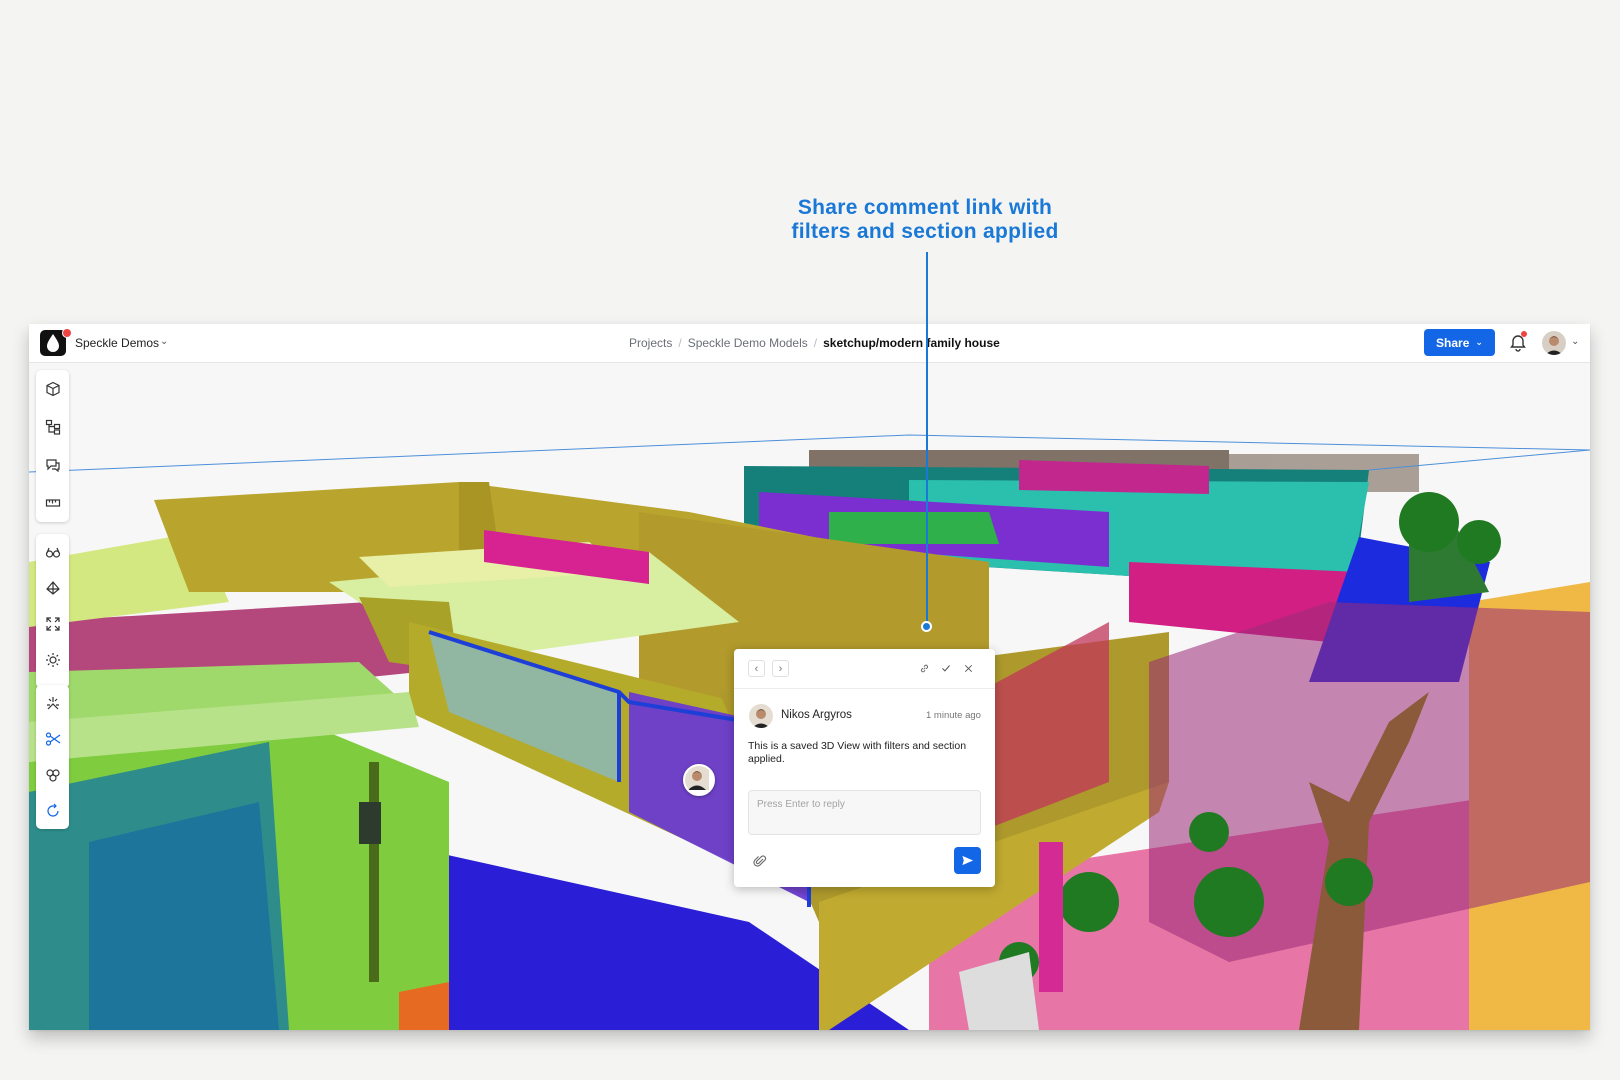 The height and width of the screenshot is (1080, 1620). What do you see at coordinates (52, 660) in the screenshot?
I see `lighting-icon` at bounding box center [52, 660].